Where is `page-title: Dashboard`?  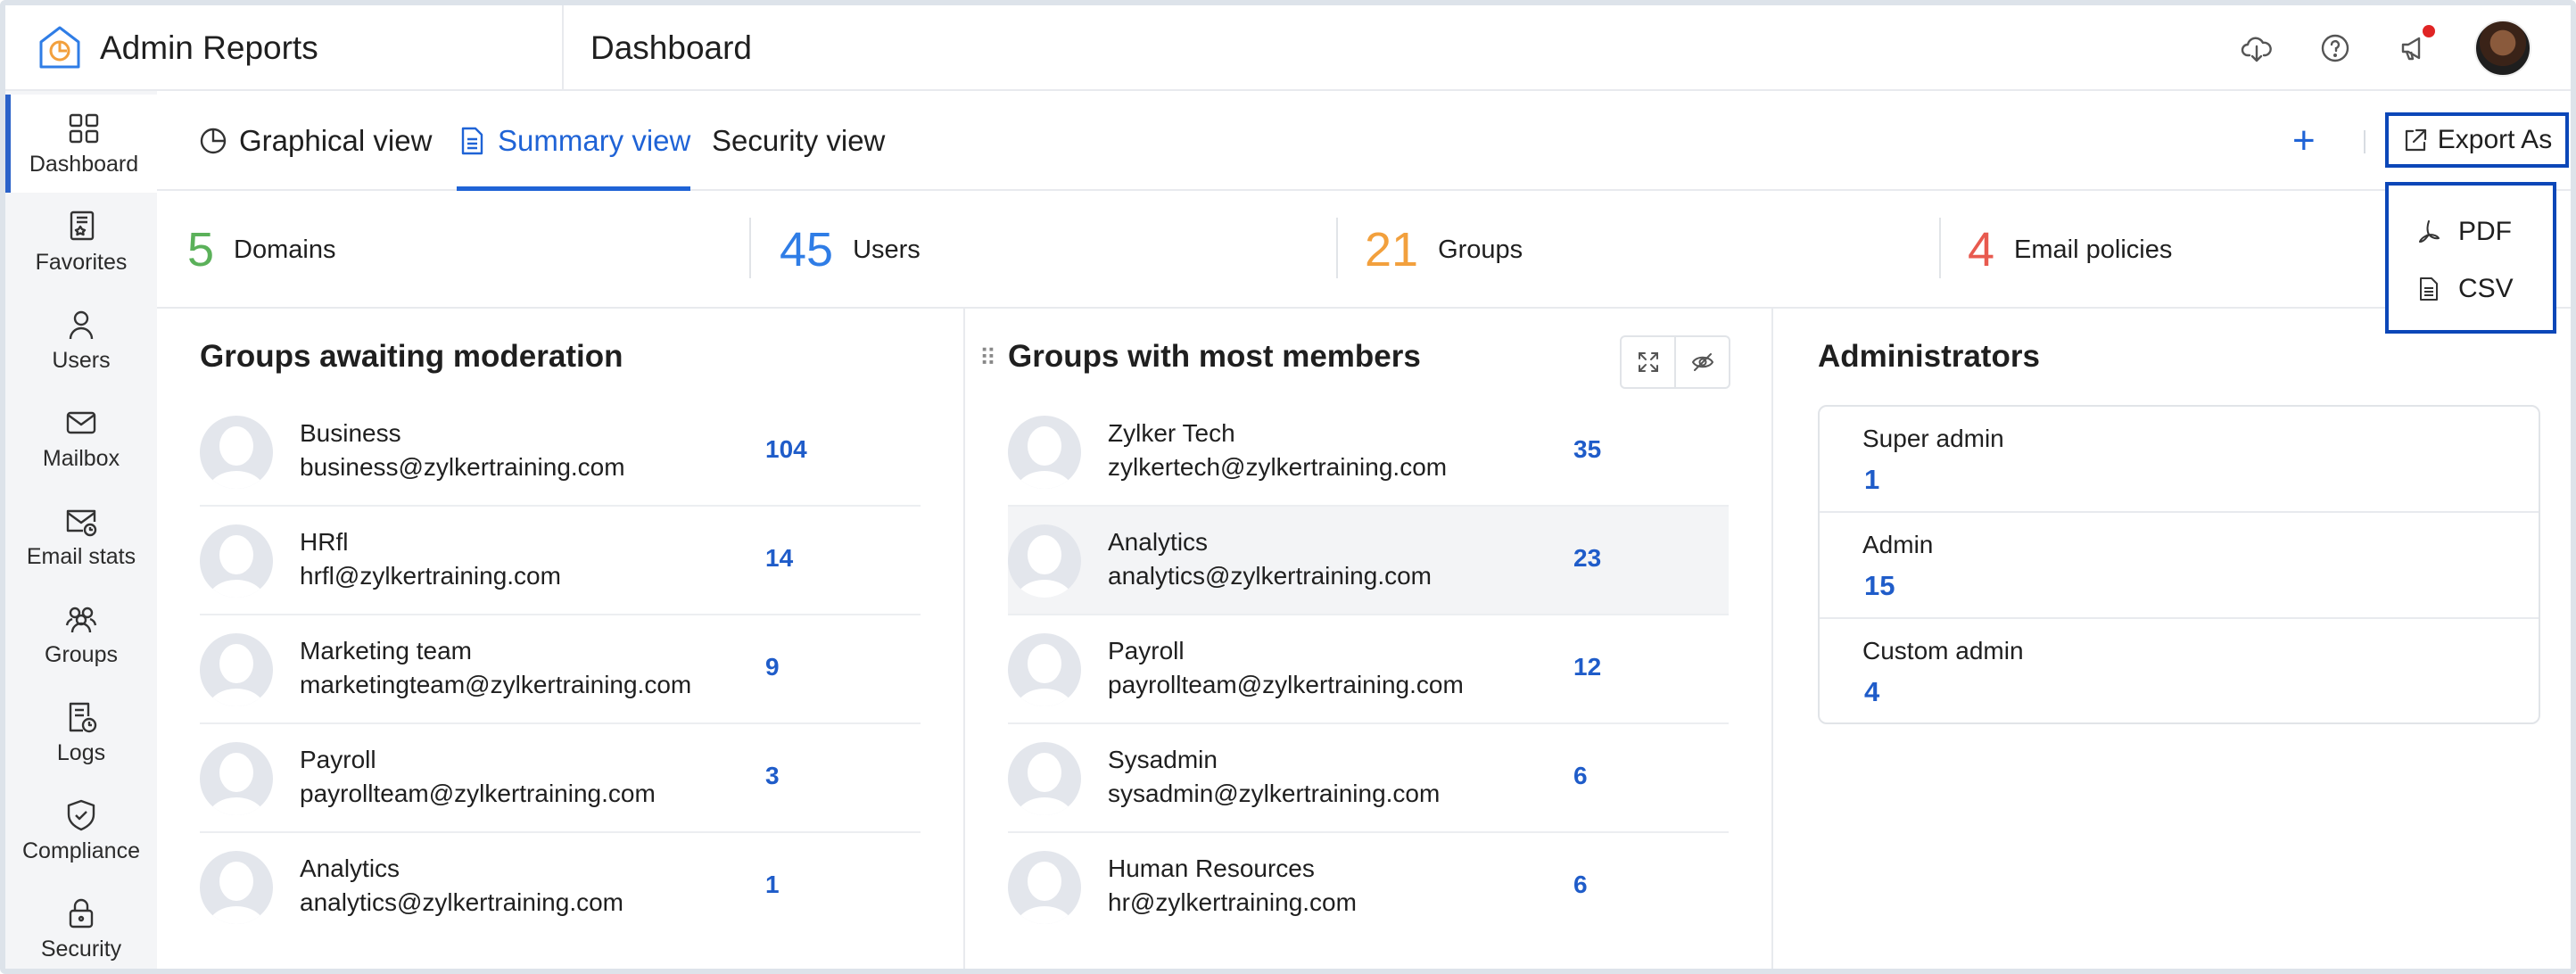 page-title: Dashboard is located at coordinates (671, 48).